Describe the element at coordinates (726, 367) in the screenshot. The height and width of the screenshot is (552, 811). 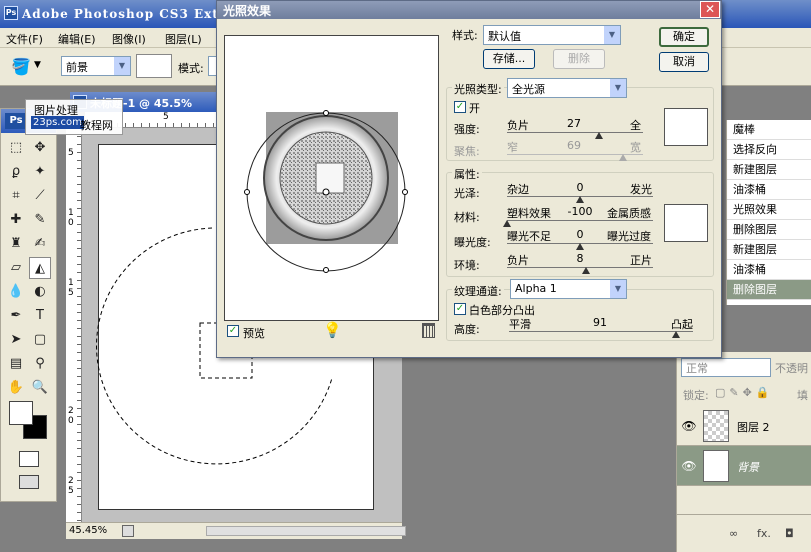
I see `blend-mode-select: 正常` at that location.